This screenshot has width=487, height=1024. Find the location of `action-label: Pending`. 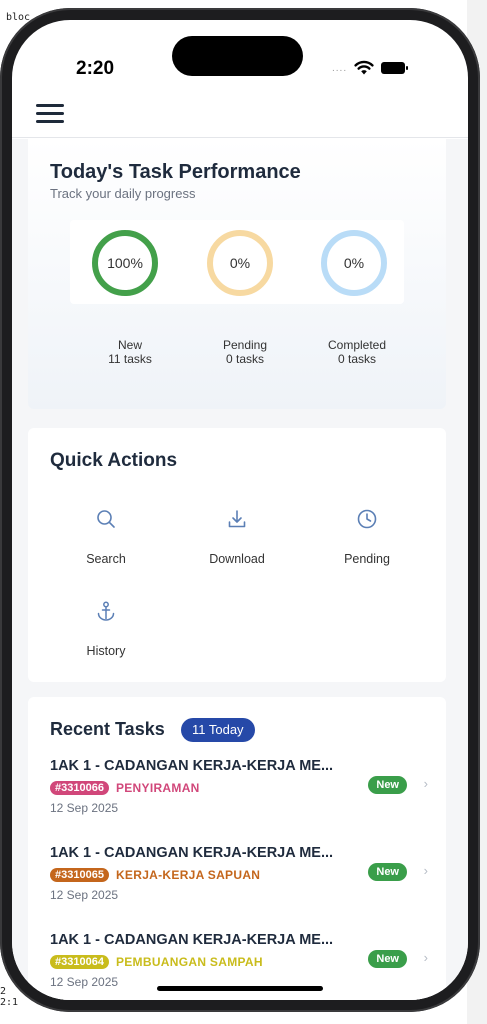

action-label: Pending is located at coordinates (367, 559).